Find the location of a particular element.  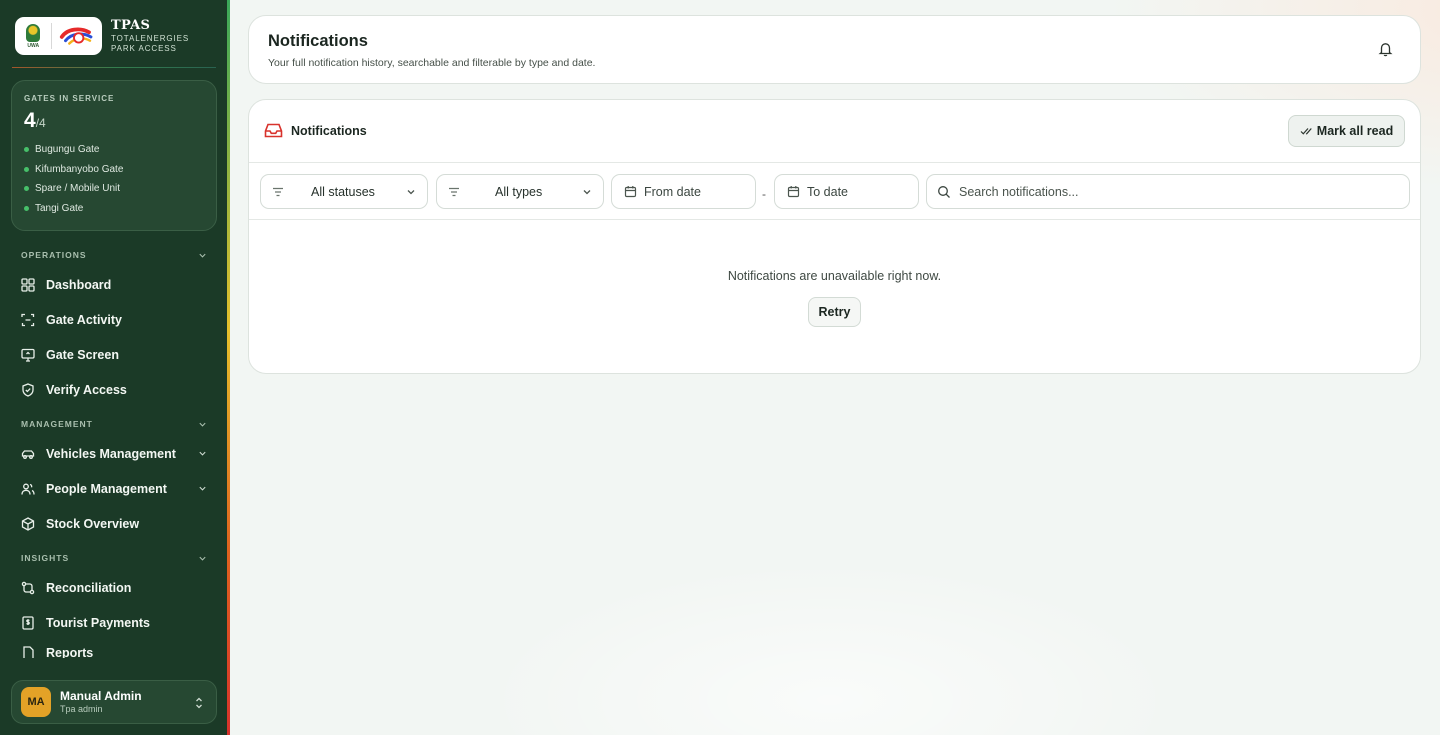

scan-icon is located at coordinates (28, 320).